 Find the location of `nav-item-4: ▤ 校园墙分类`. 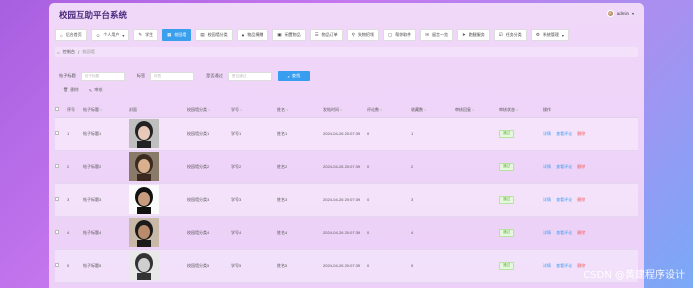

nav-item-4: ▤ 校园墙分类 is located at coordinates (214, 35).